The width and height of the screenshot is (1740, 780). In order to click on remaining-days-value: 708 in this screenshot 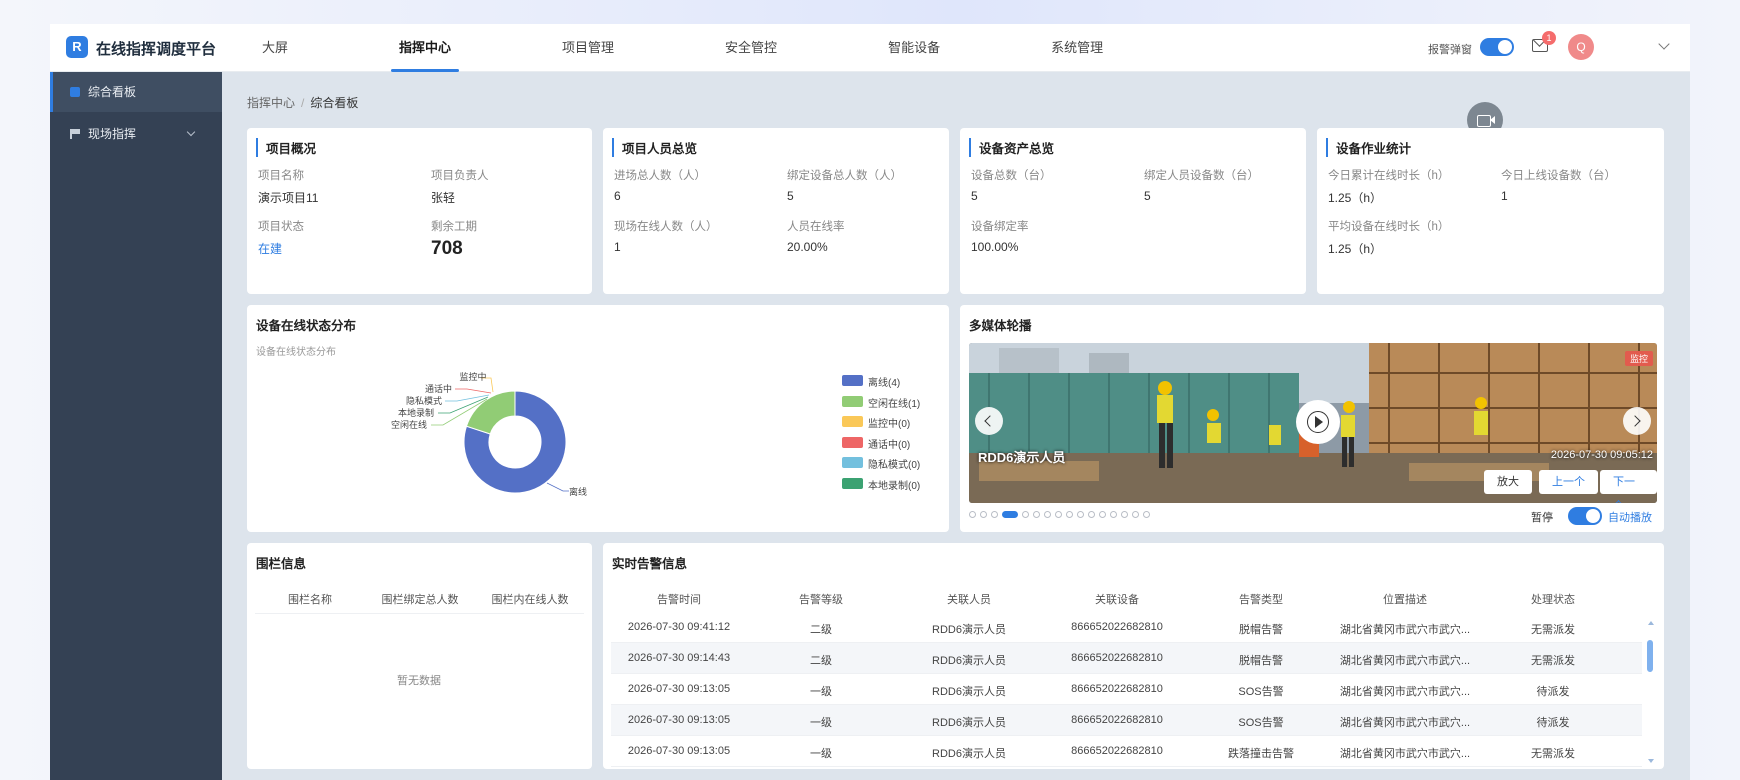, I will do `click(447, 248)`.